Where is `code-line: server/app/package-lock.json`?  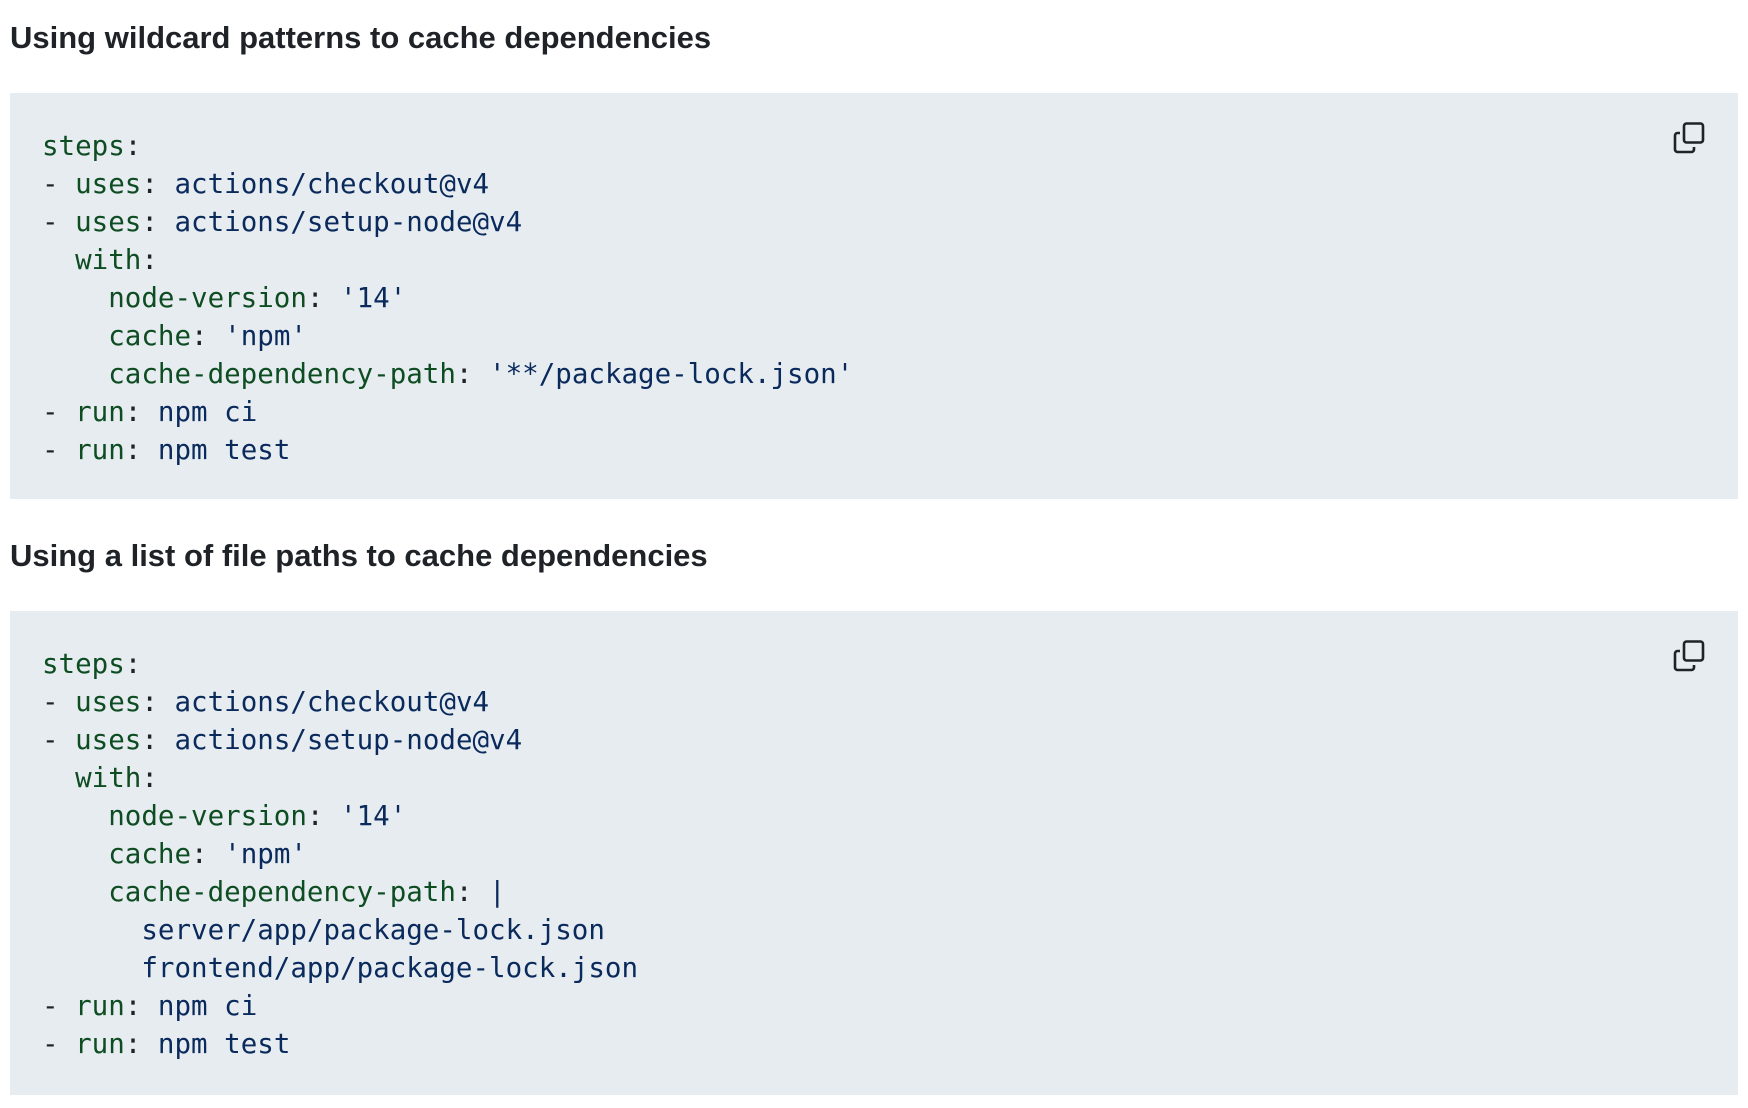
code-line: server/app/package-lock.json is located at coordinates (340, 930).